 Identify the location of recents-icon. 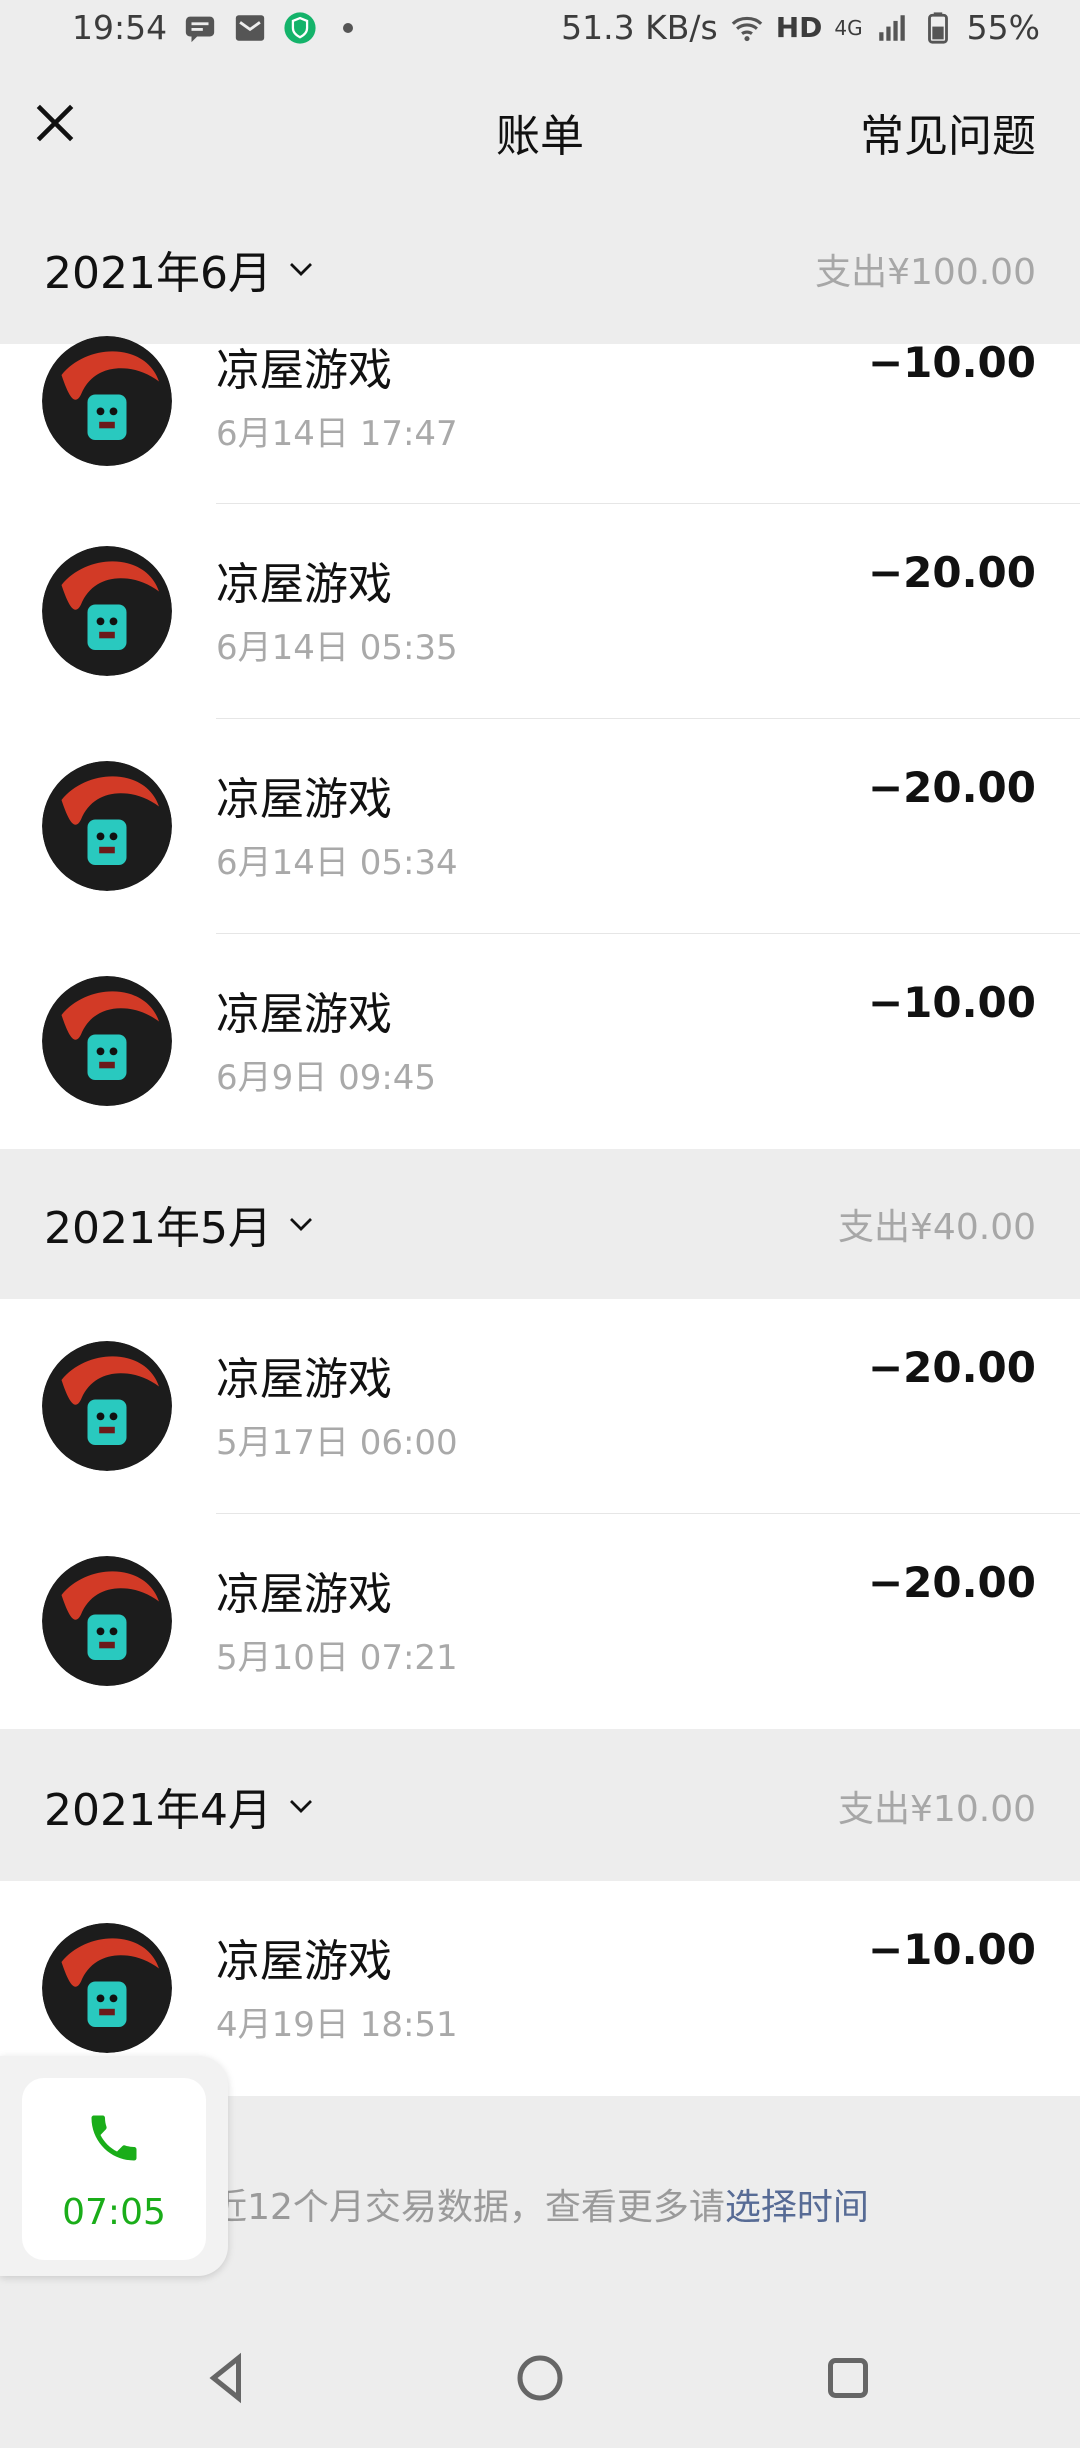
(848, 2378).